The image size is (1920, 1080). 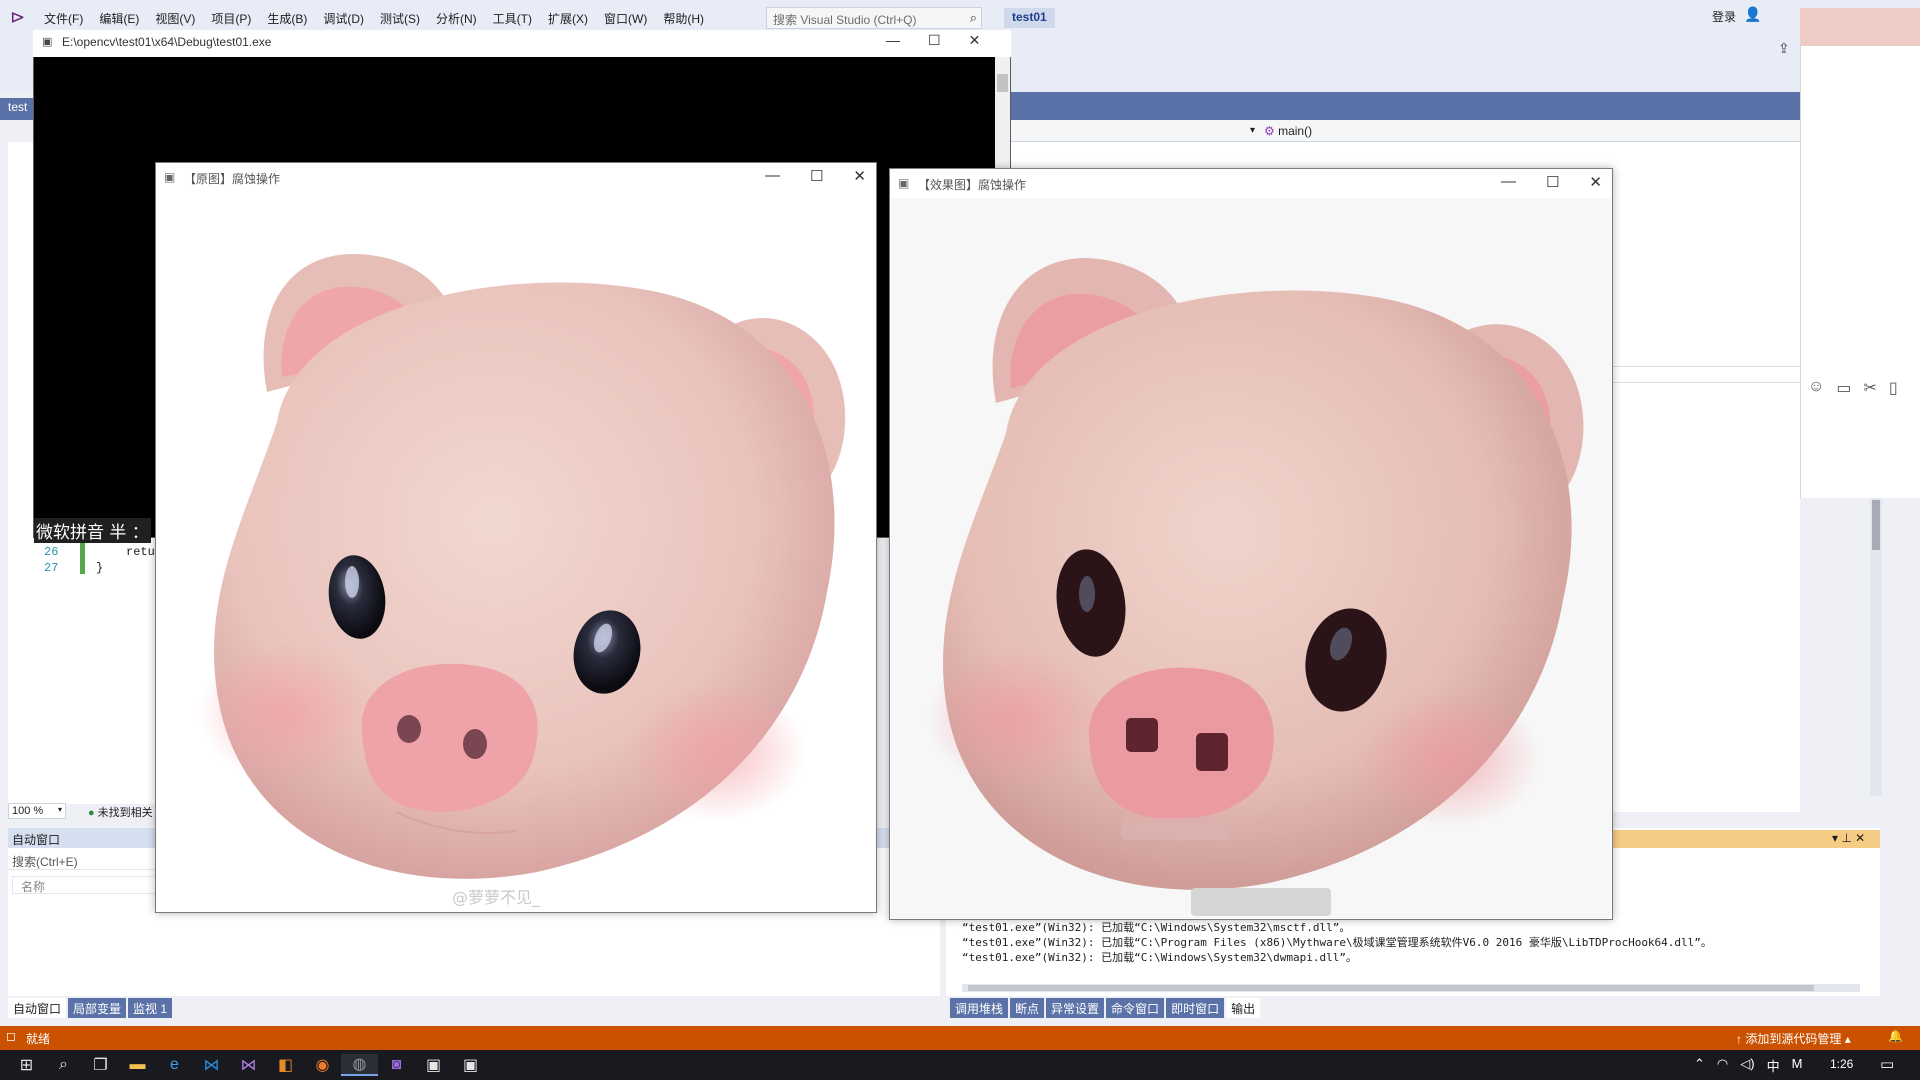 What do you see at coordinates (1243, 1008) in the screenshot?
I see `tab-output: 输出` at bounding box center [1243, 1008].